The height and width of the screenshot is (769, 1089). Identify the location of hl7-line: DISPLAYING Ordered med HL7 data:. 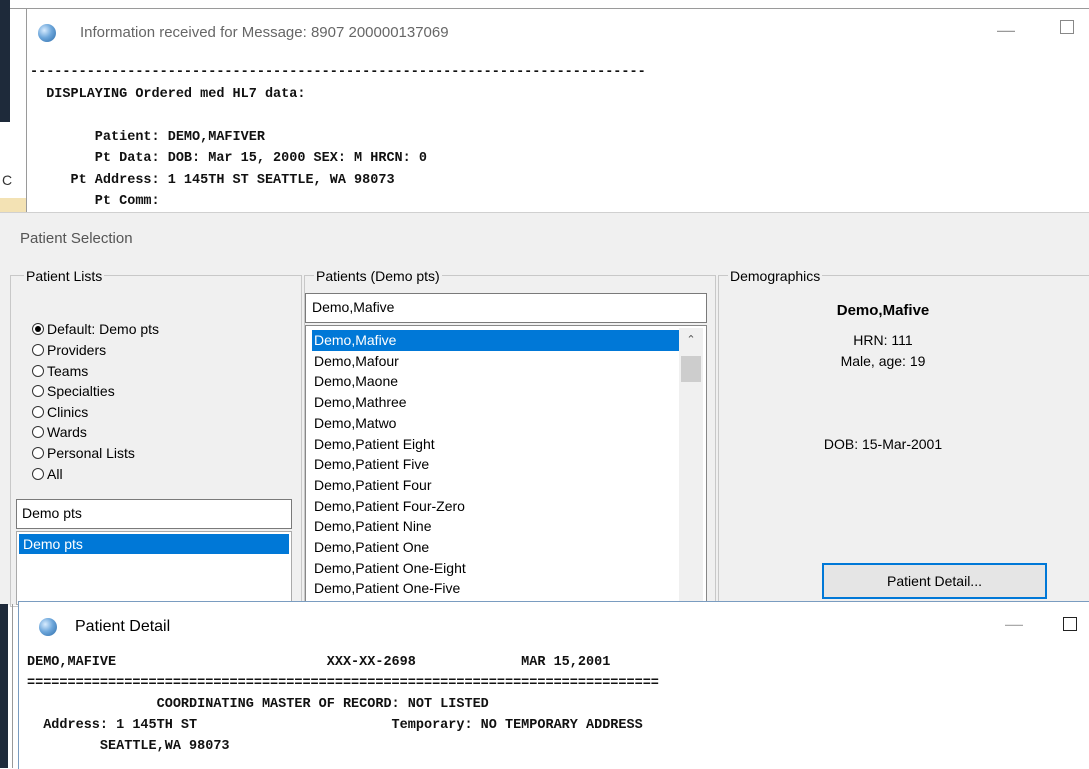
(168, 94).